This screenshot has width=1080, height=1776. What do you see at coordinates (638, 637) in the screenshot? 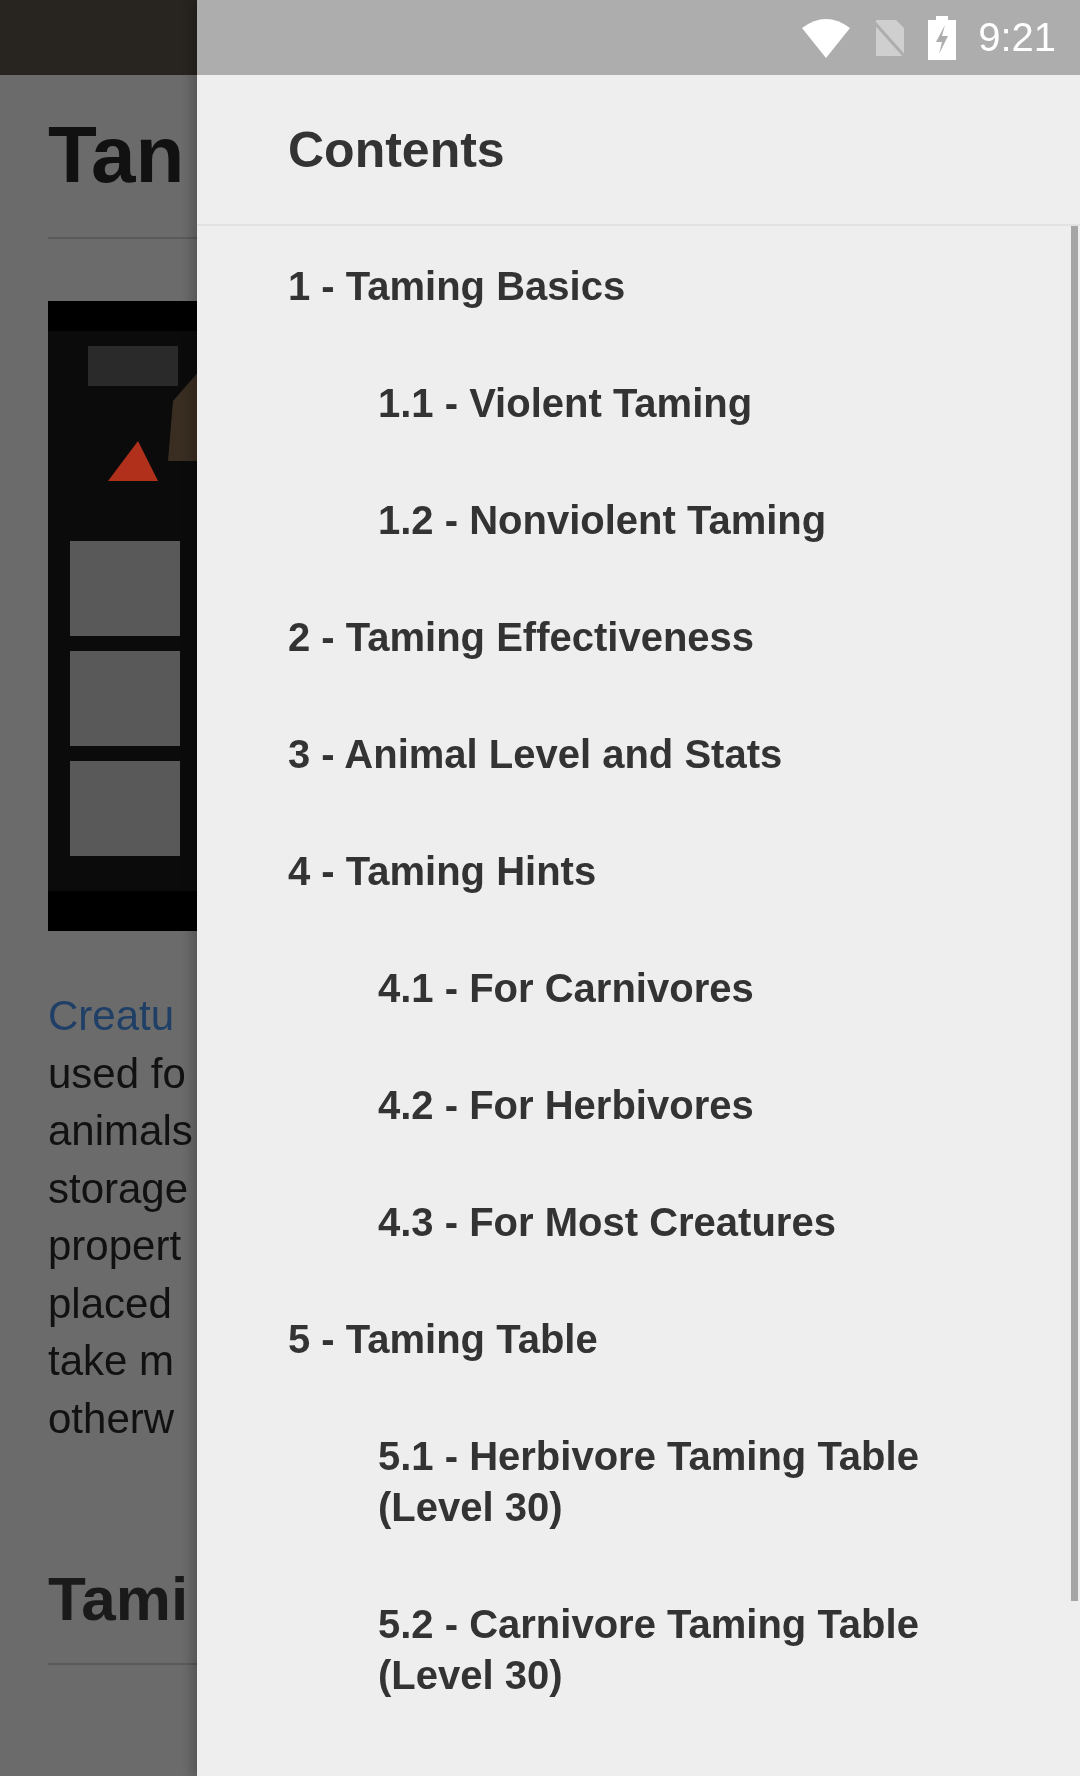
I see `toc-item: 2 - Taming Effectiveness` at bounding box center [638, 637].